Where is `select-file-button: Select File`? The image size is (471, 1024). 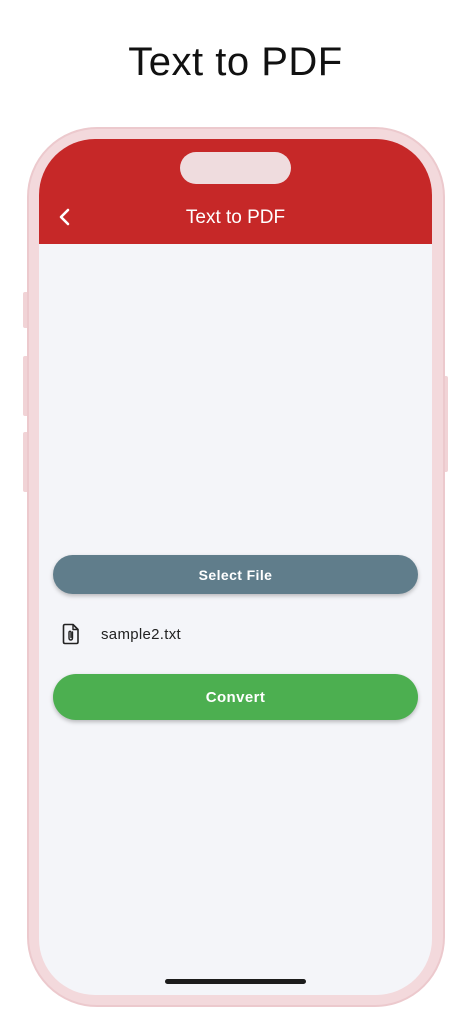 select-file-button: Select File is located at coordinates (235, 574).